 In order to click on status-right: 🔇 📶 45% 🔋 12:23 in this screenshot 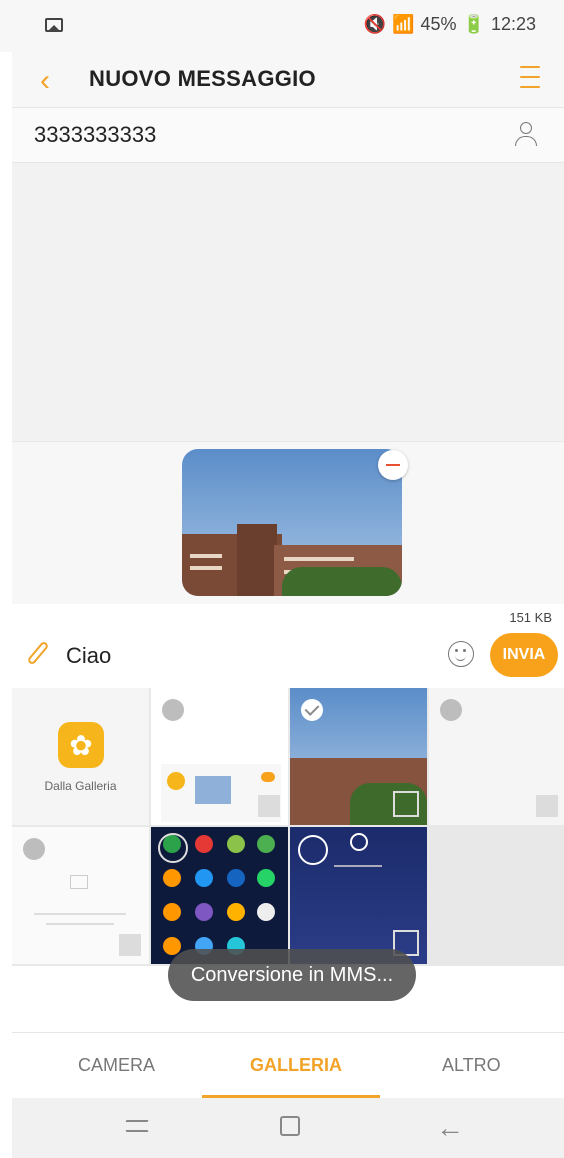, I will do `click(450, 24)`.